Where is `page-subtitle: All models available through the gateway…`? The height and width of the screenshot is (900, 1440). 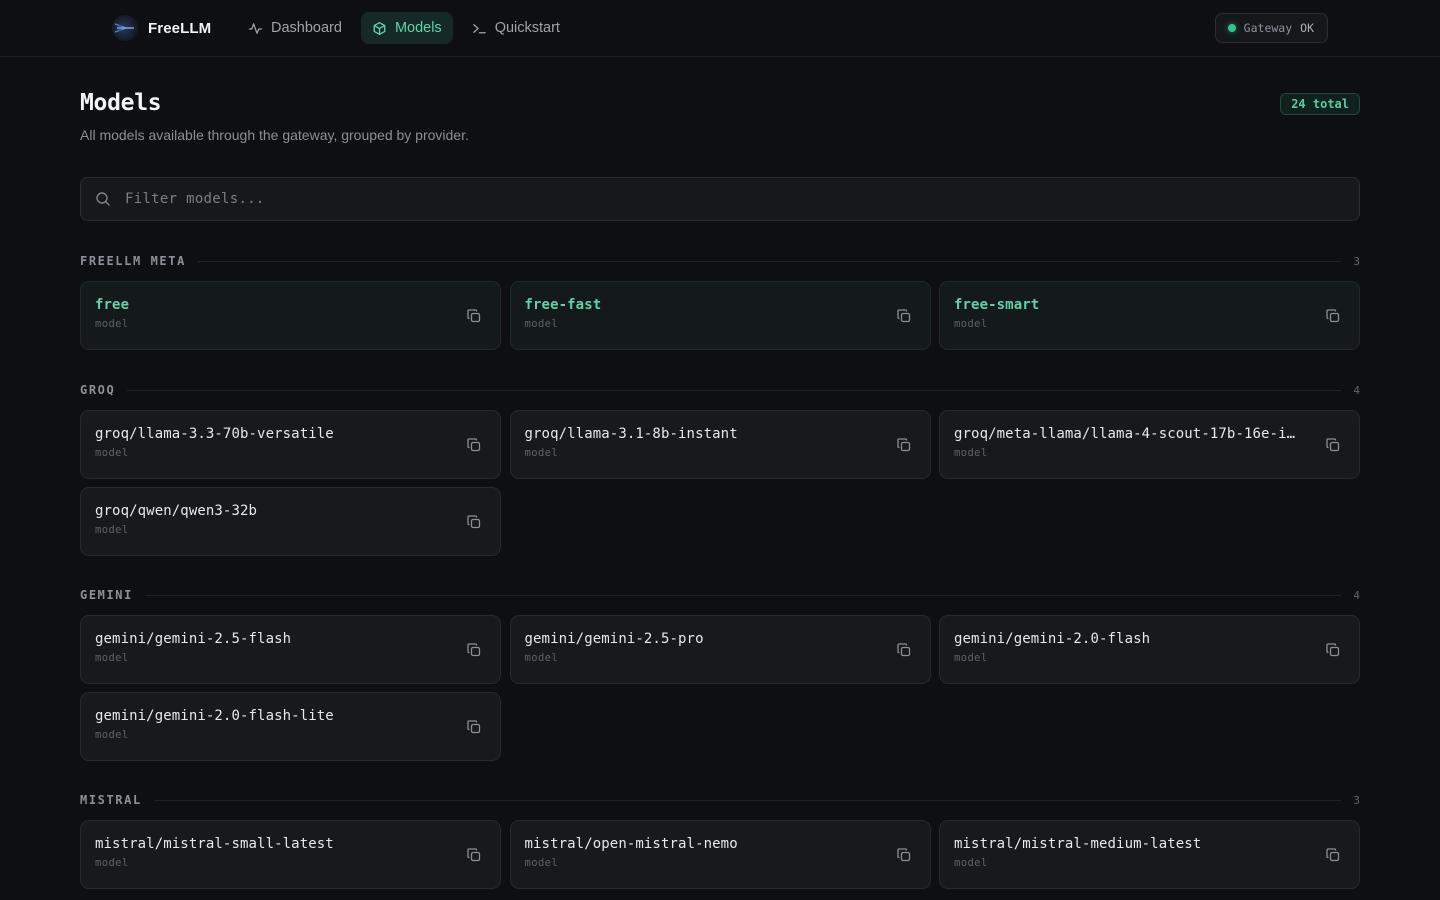 page-subtitle: All models available through the gateway… is located at coordinates (274, 135).